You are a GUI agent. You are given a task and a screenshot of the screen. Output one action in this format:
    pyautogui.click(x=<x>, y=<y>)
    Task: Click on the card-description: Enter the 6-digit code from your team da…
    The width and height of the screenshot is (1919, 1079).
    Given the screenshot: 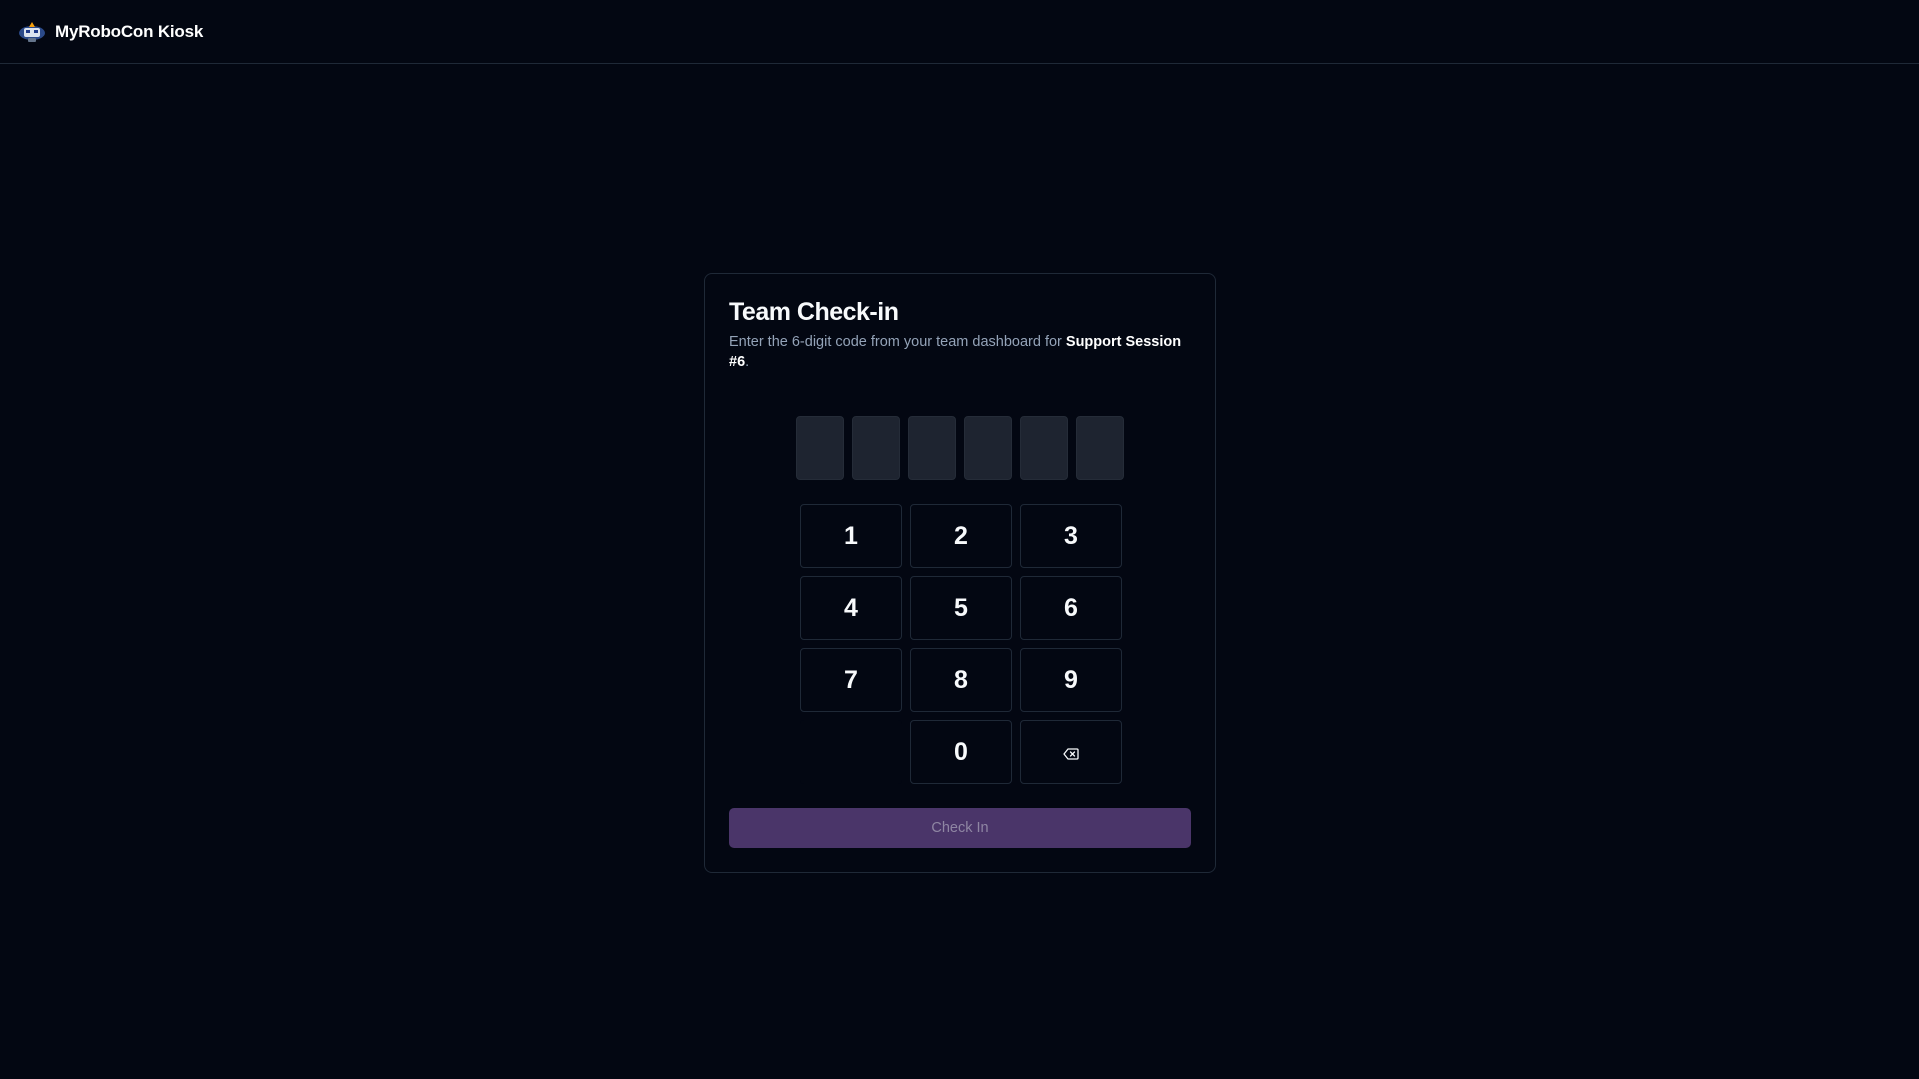 What is the action you would take?
    pyautogui.click(x=960, y=352)
    